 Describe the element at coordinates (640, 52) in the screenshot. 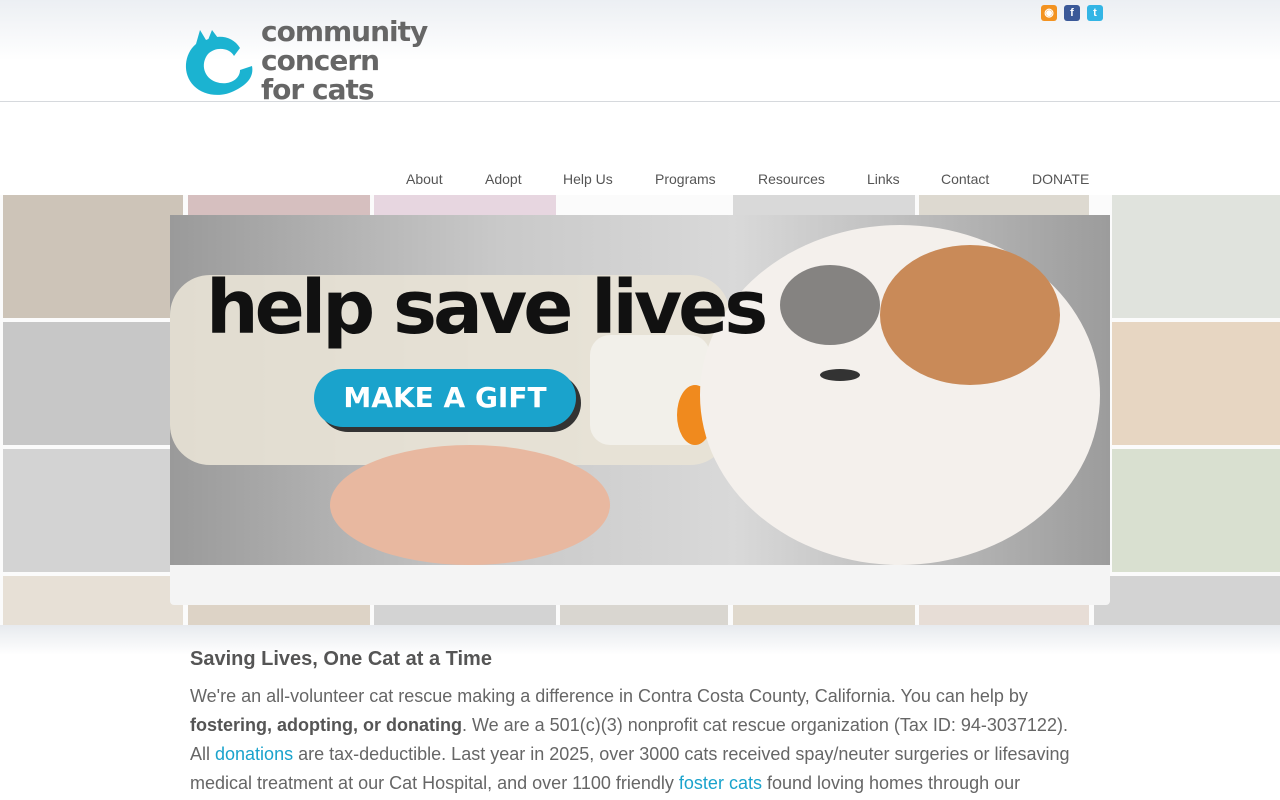

I see `site-header: community concern for cats ◉ f t` at that location.